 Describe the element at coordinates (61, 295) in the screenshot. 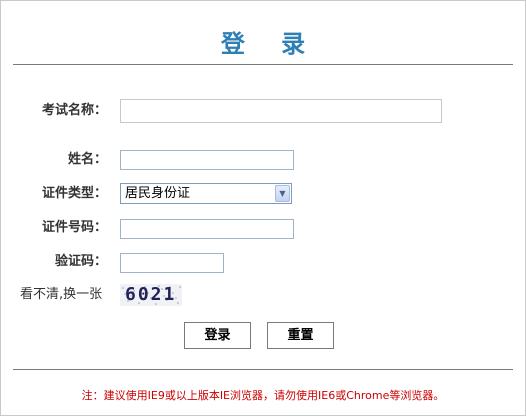

I see `captcha-refresh-link: 看不清,换一张` at that location.